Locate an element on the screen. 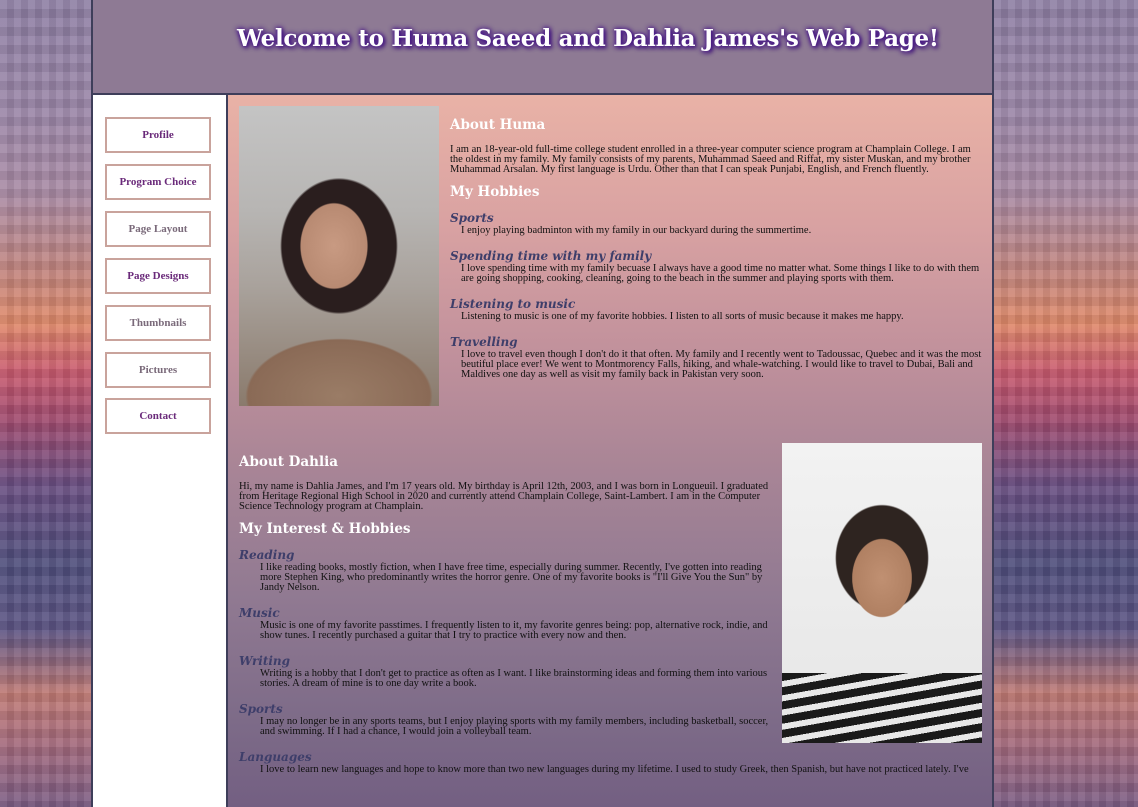  nav-profile-button: Profile is located at coordinates (158, 135).